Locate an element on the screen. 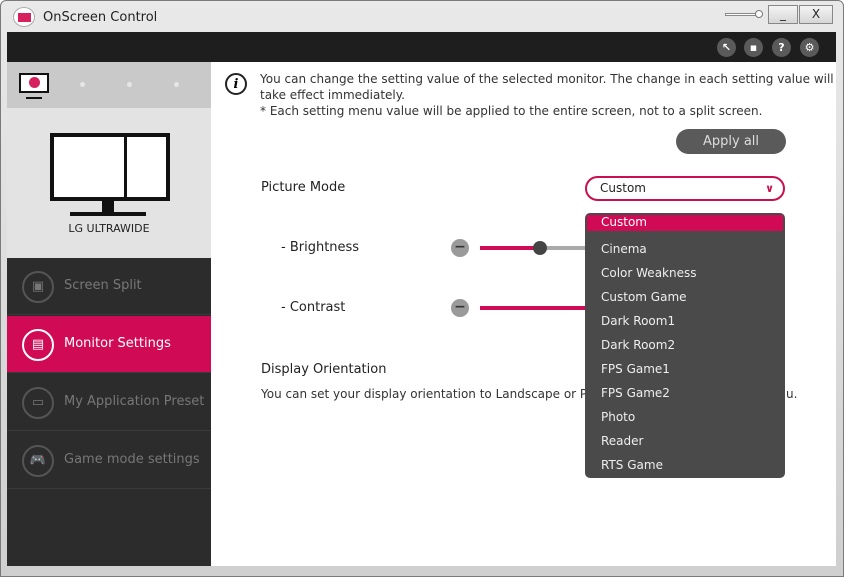 The image size is (844, 577). sidebar-item-app-preset: ▭ My Application Preset is located at coordinates (109, 402).